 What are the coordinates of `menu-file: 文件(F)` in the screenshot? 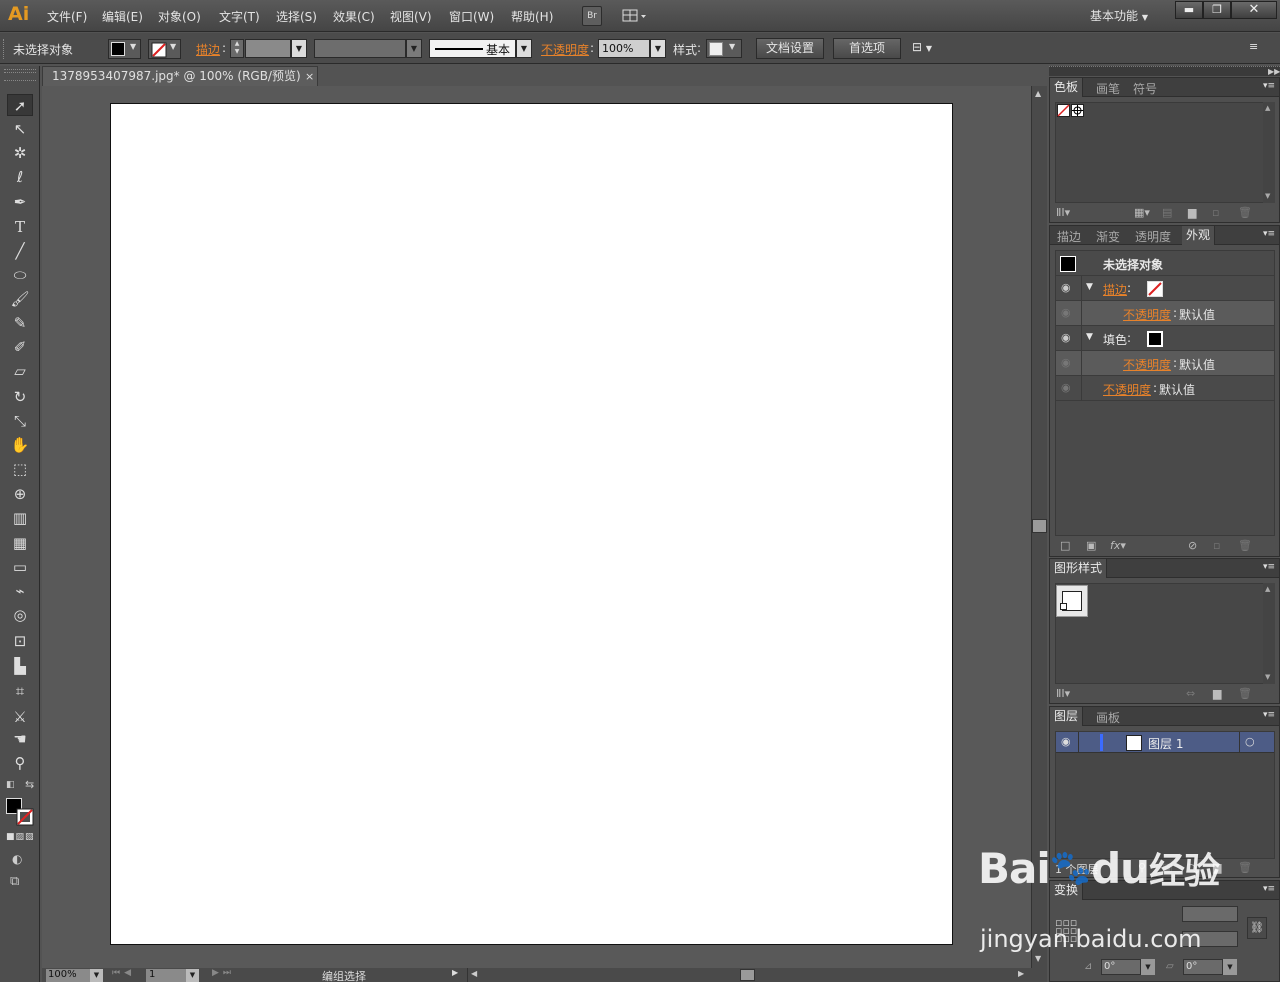 It's located at (67, 16).